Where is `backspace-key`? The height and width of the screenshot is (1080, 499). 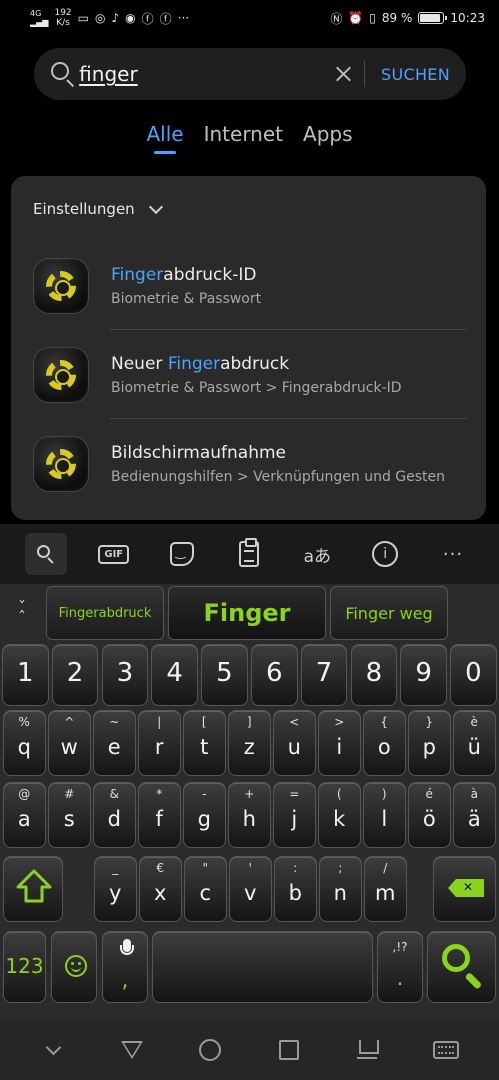 backspace-key is located at coordinates (464, 889).